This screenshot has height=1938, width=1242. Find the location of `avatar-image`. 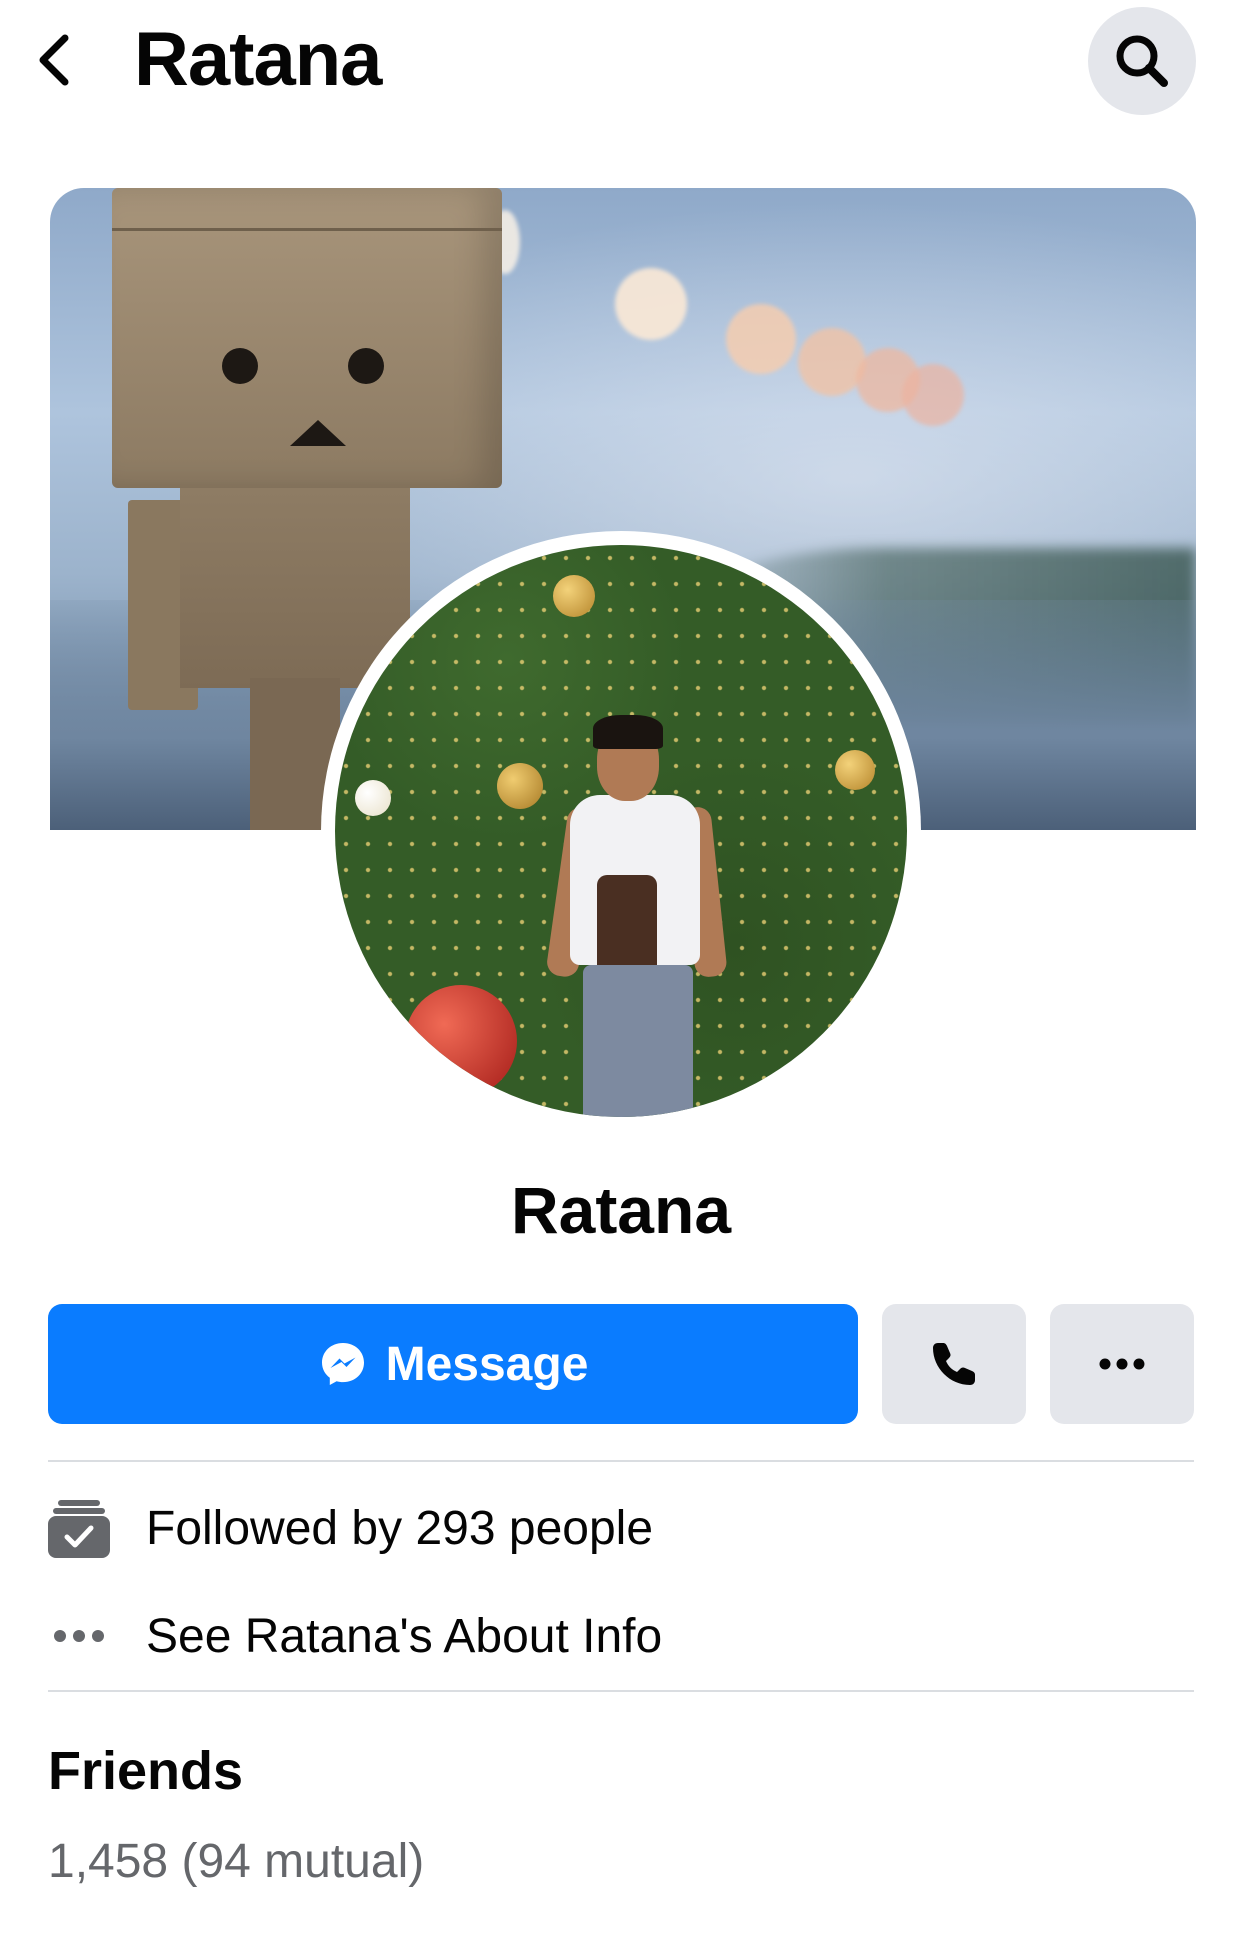

avatar-image is located at coordinates (621, 831).